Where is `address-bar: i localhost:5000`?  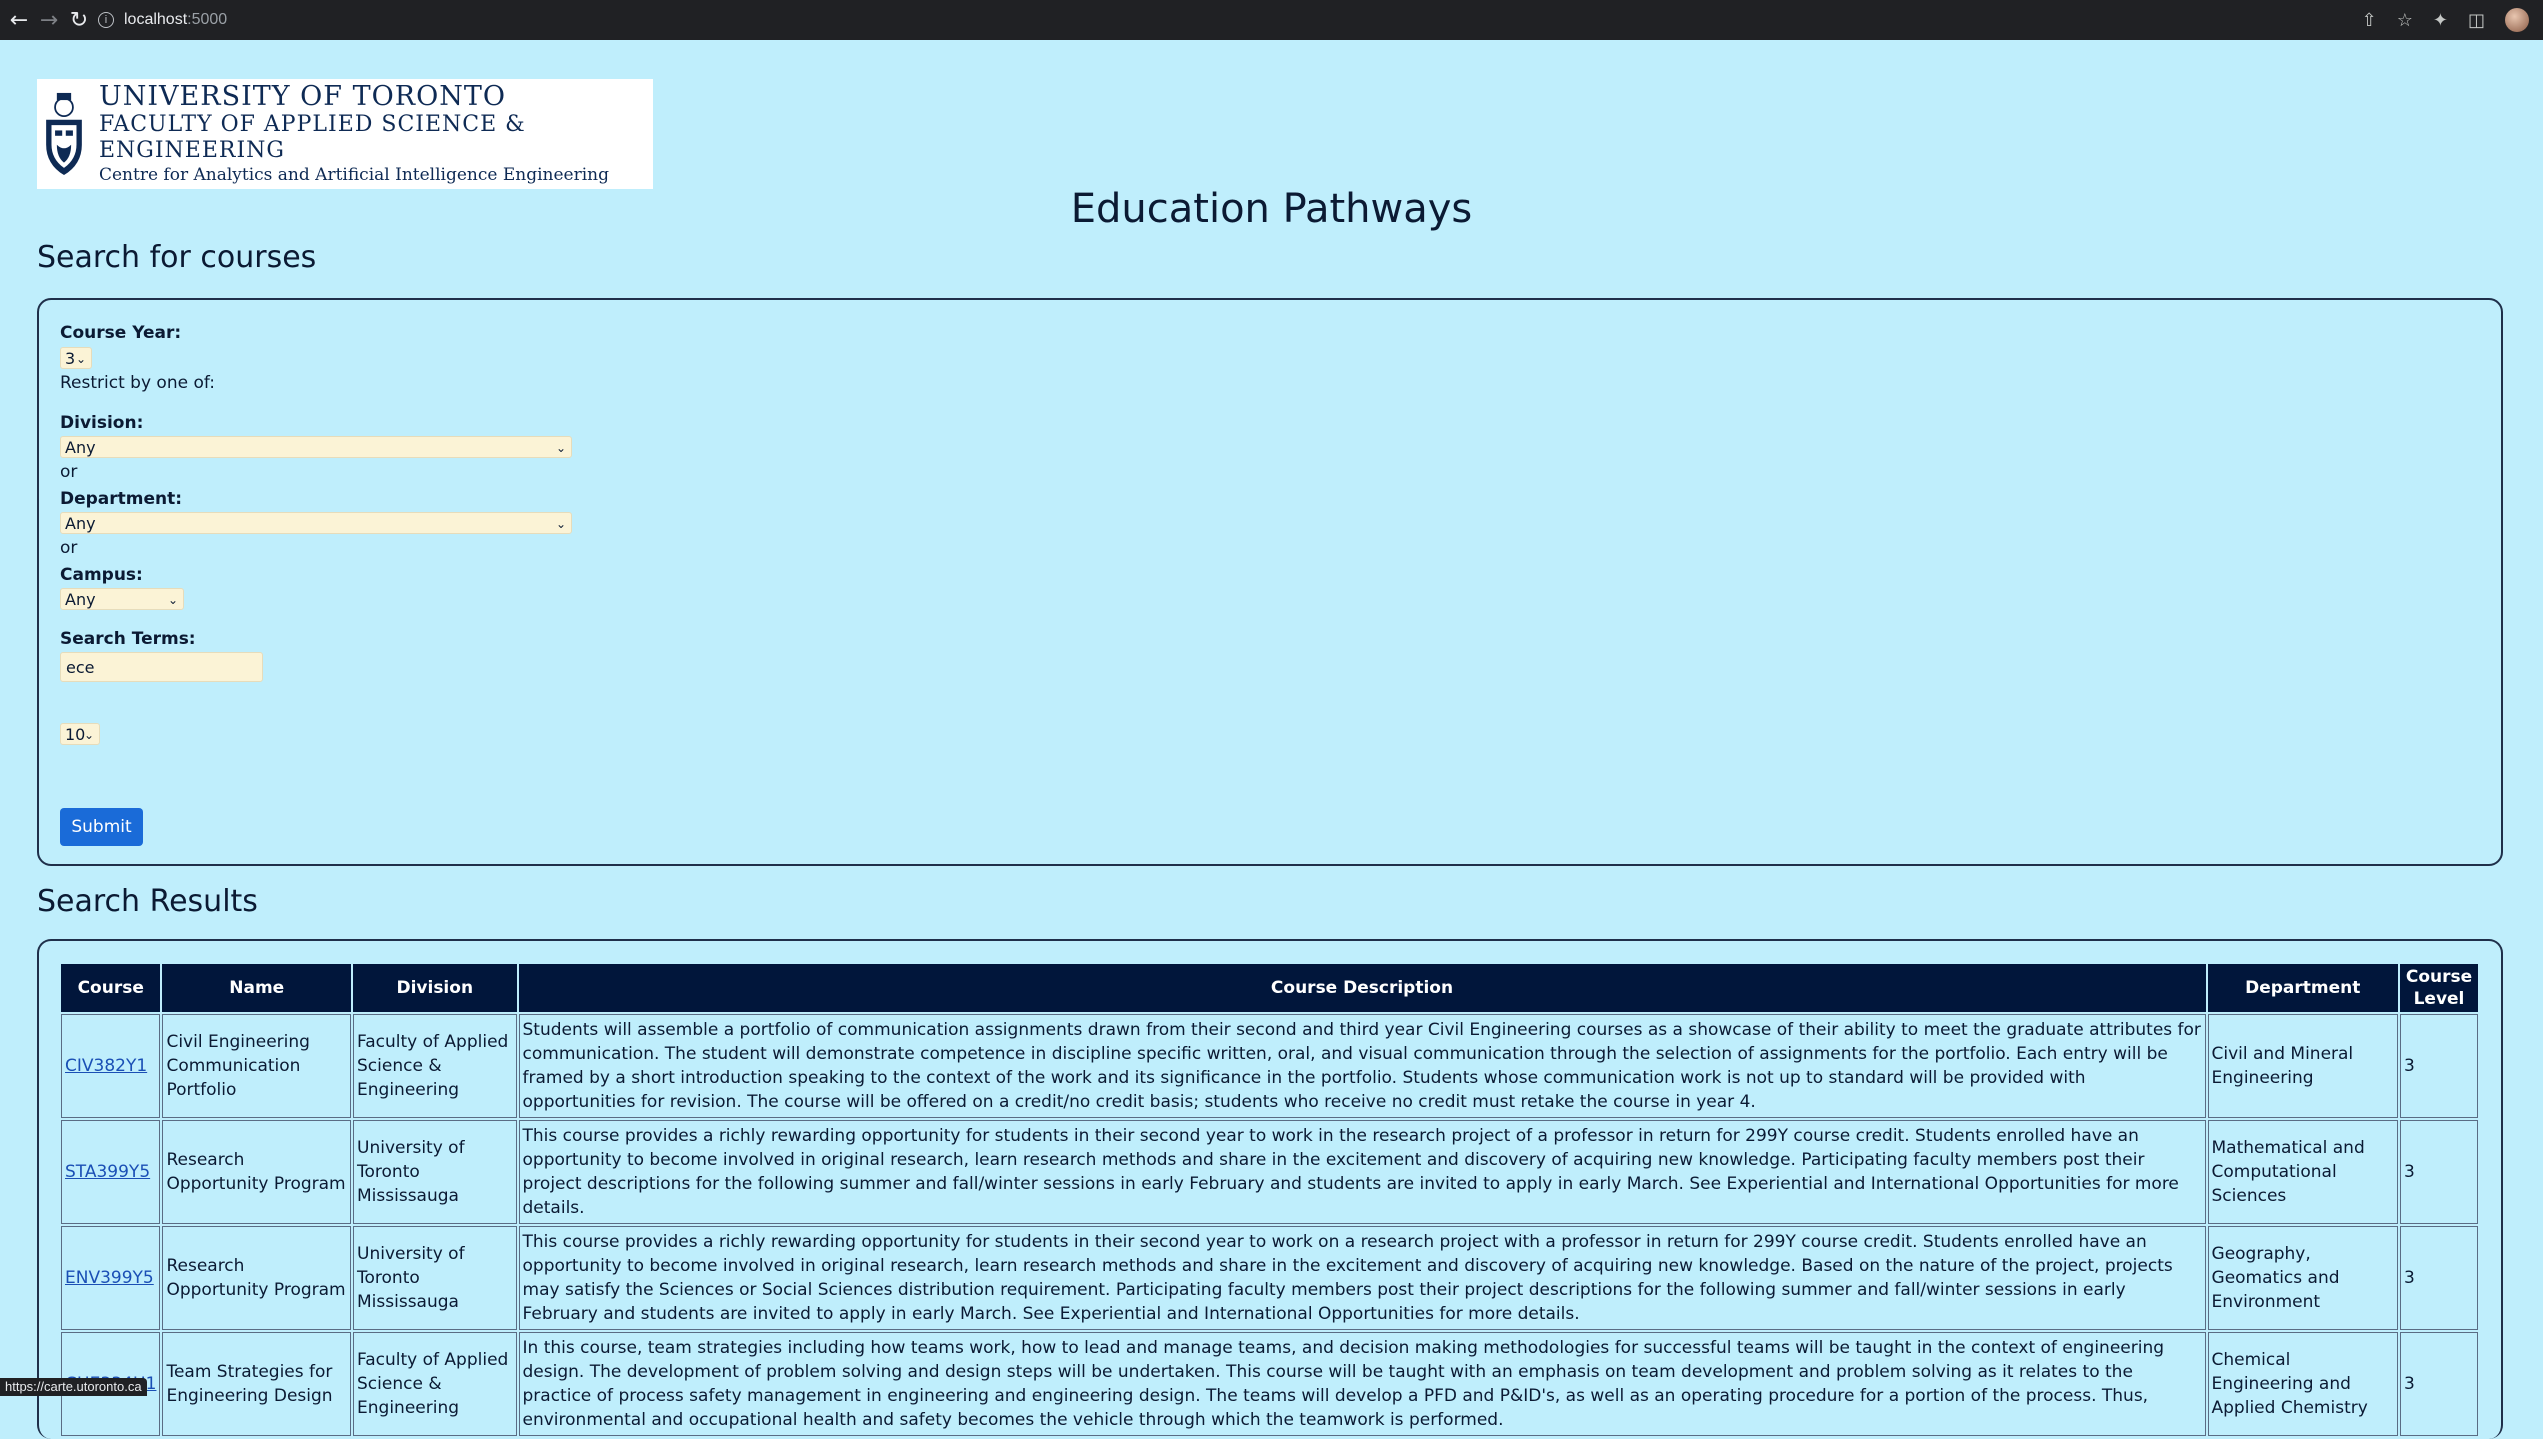
address-bar: i localhost:5000 is located at coordinates (1218, 20).